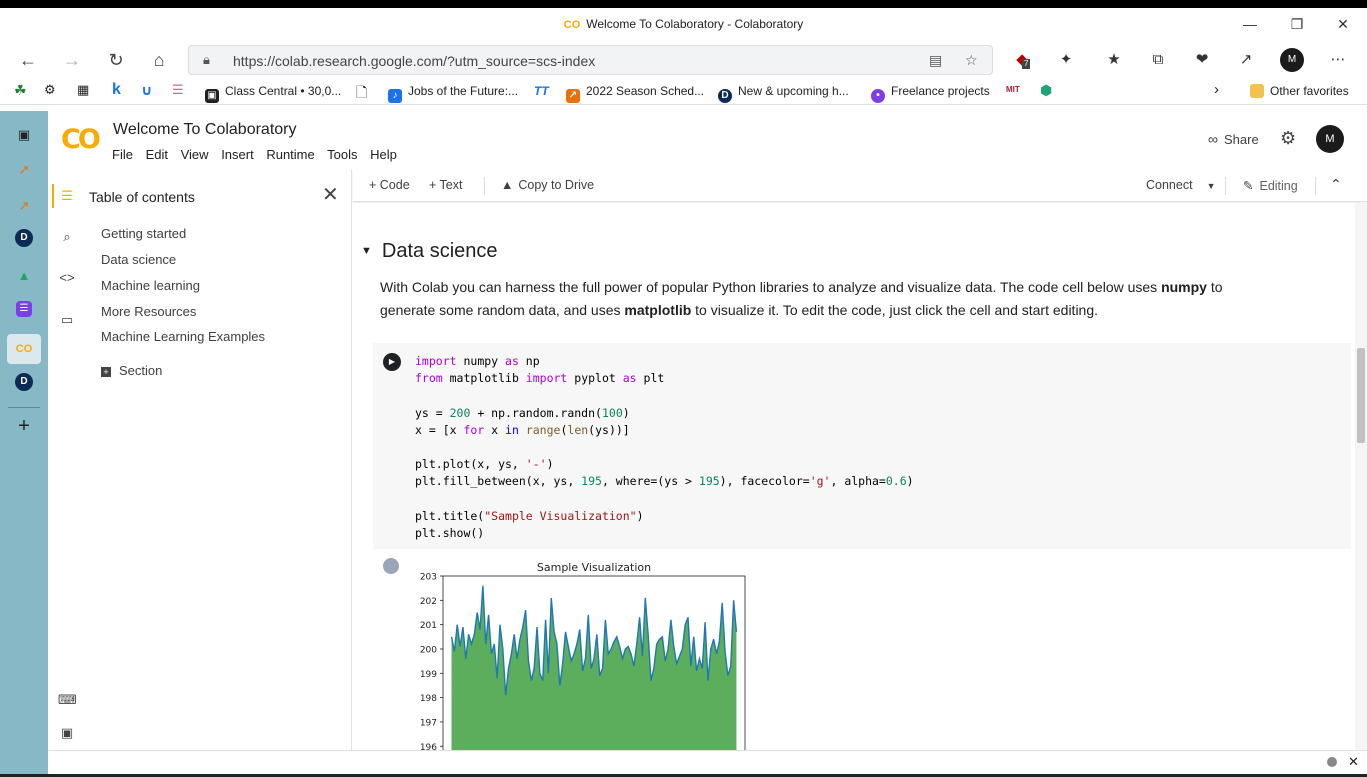 The height and width of the screenshot is (777, 1367). Describe the element at coordinates (122, 154) in the screenshot. I see `menu-file: File` at that location.